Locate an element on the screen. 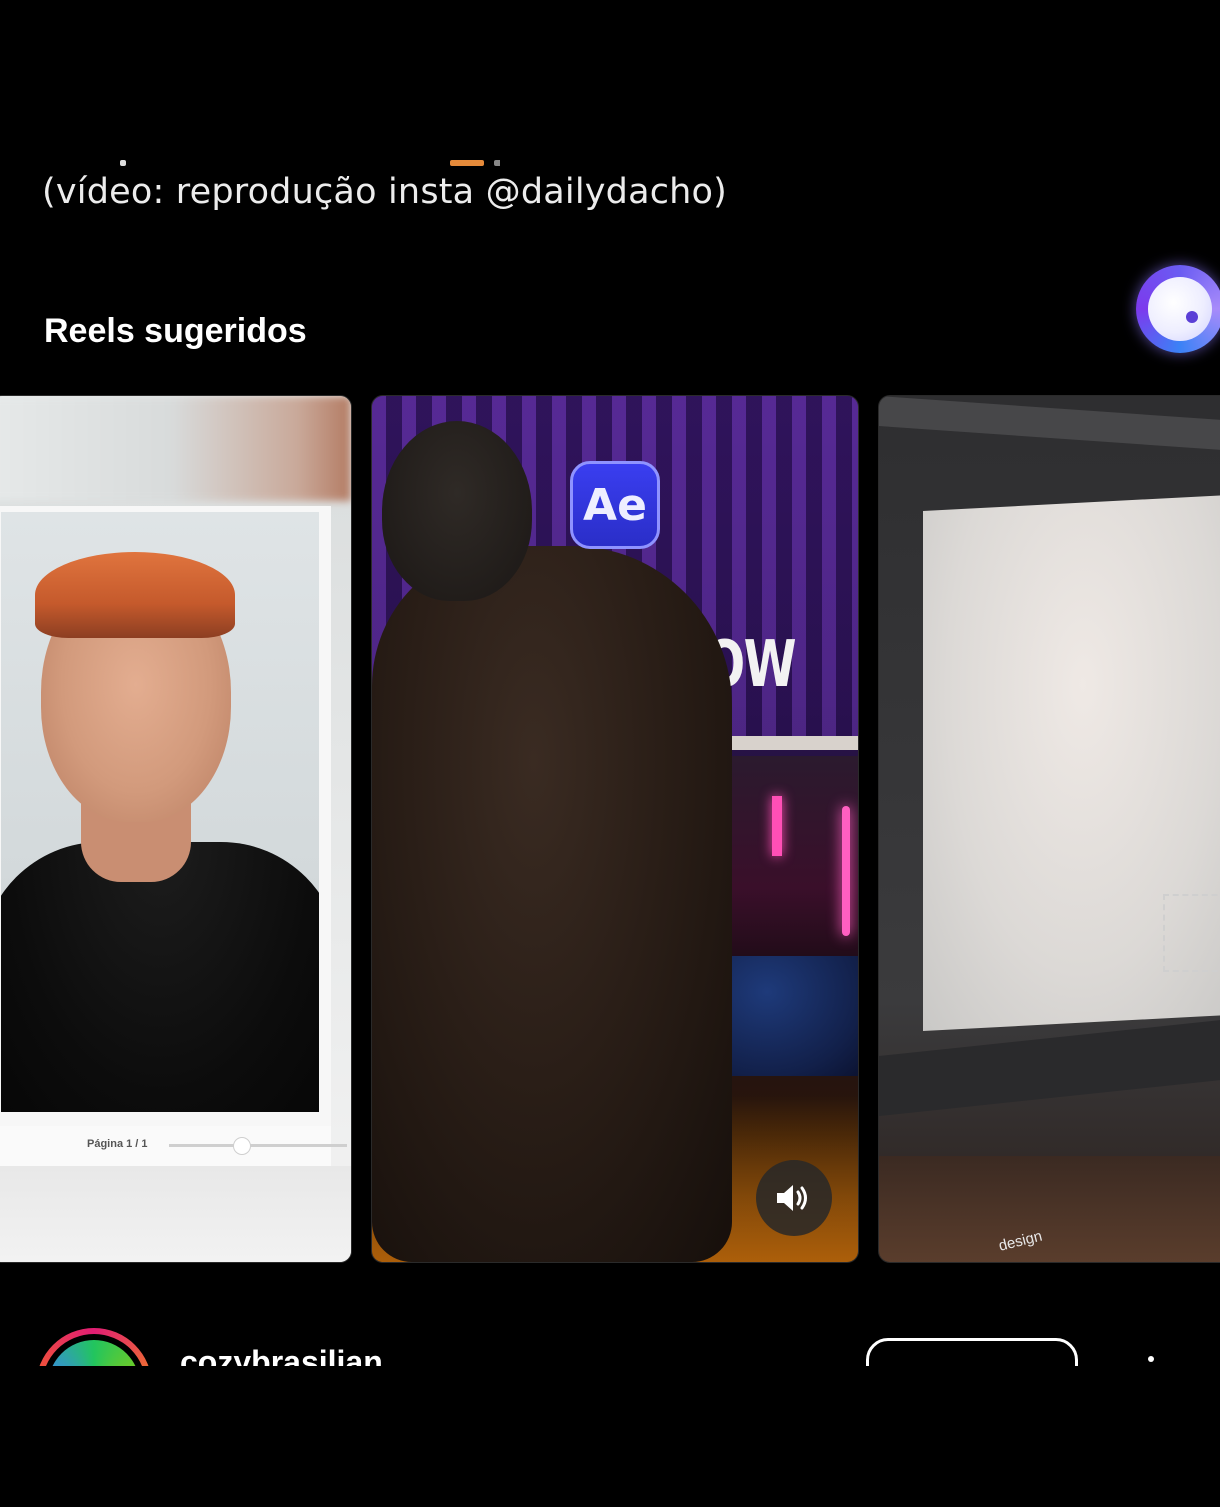 This screenshot has width=1220, height=1507. suggested-reels-title: Reels sugeridos is located at coordinates (175, 331).